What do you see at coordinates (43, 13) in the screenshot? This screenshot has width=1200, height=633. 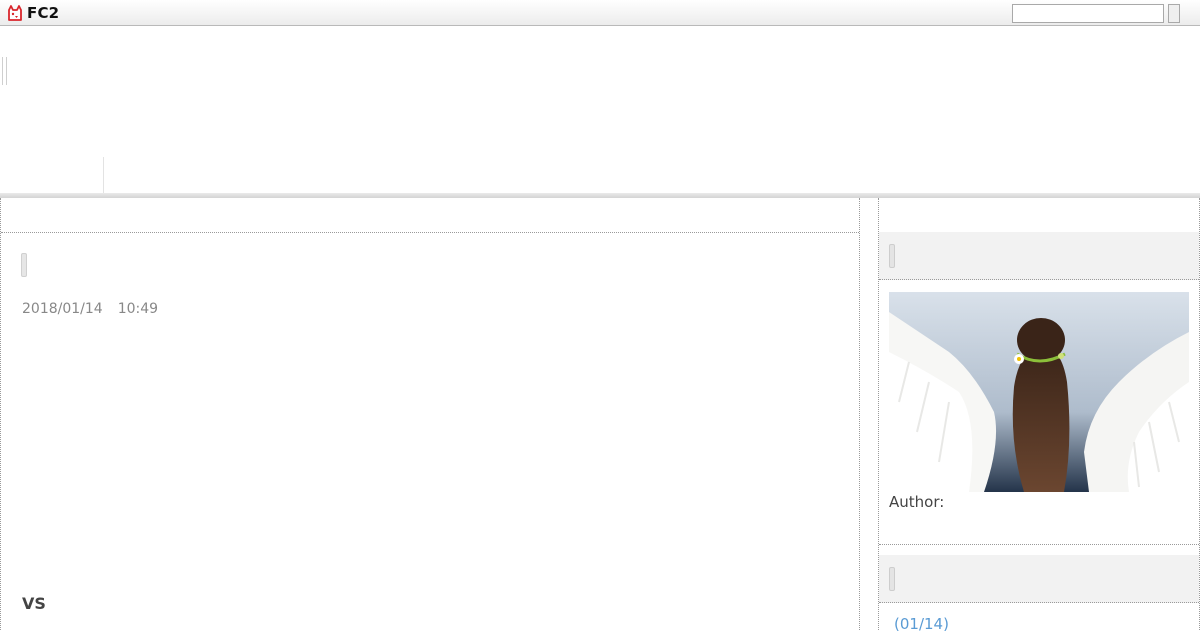 I see `fc2-logo-text: FC2` at bounding box center [43, 13].